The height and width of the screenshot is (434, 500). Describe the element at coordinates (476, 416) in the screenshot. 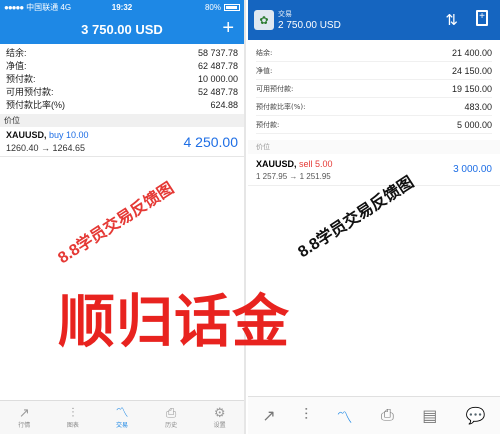

I see `chat-icon: 💬` at that location.